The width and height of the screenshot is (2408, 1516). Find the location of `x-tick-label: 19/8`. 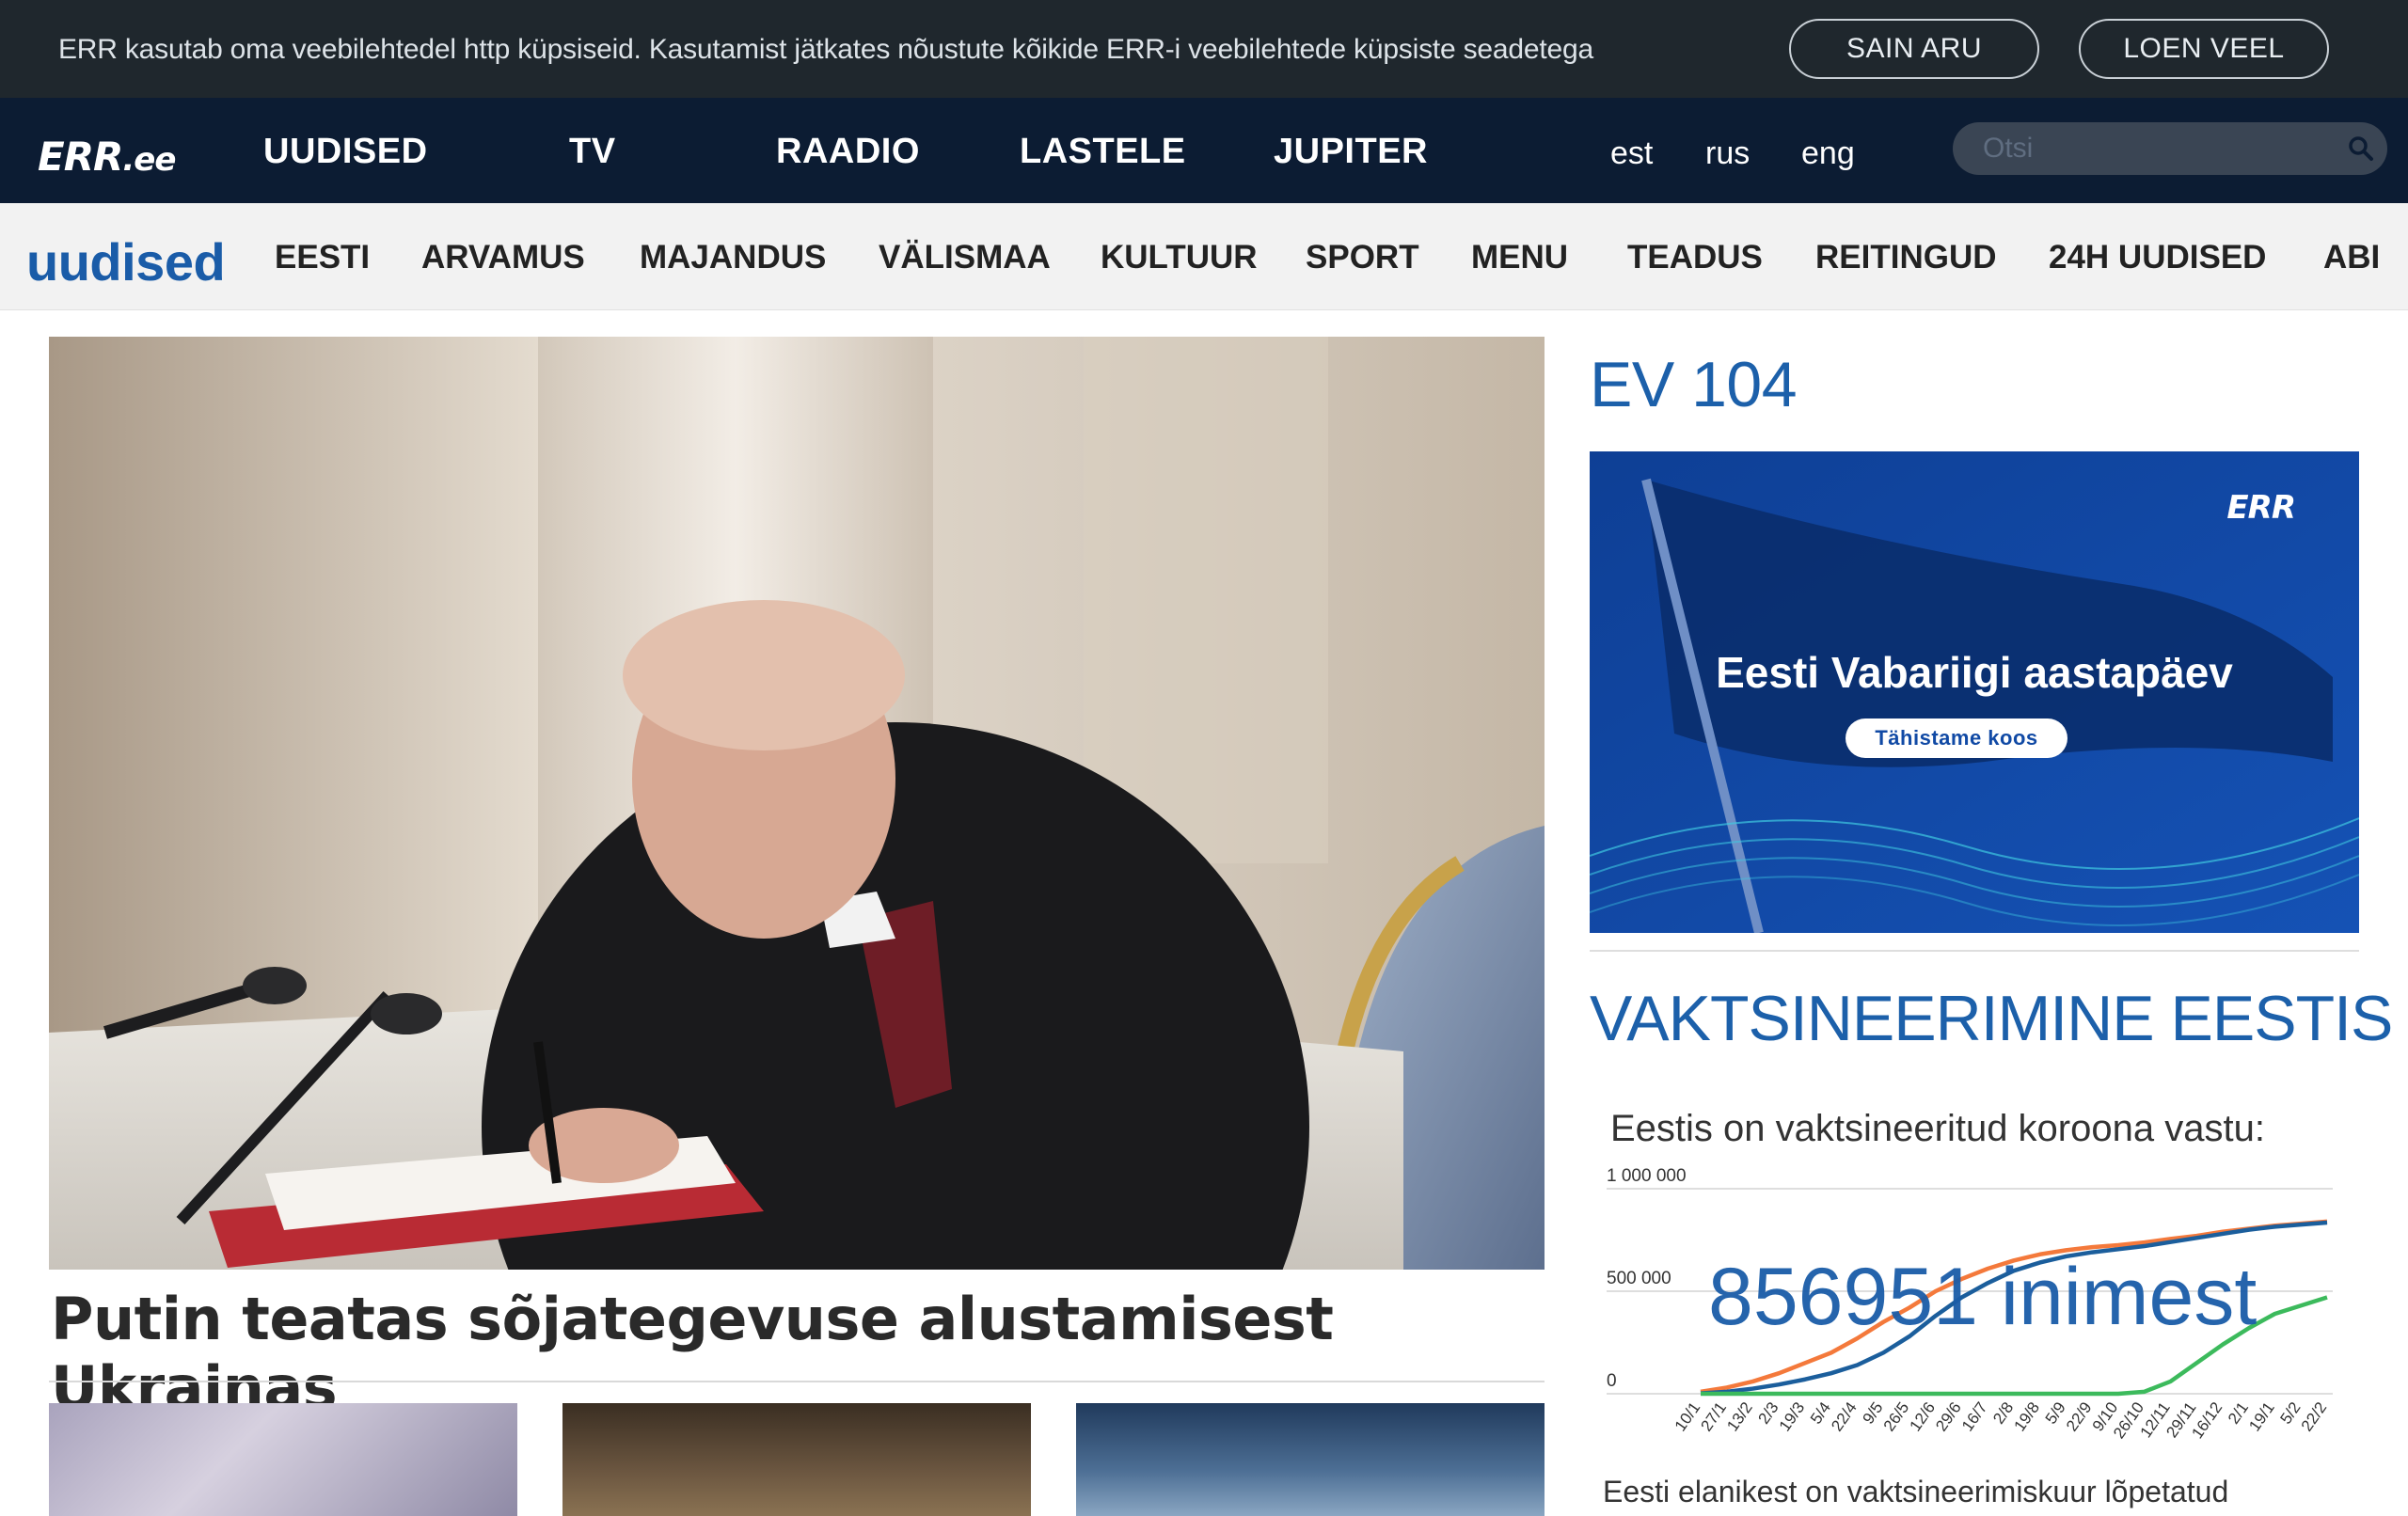

x-tick-label: 19/8 is located at coordinates (2027, 1416).